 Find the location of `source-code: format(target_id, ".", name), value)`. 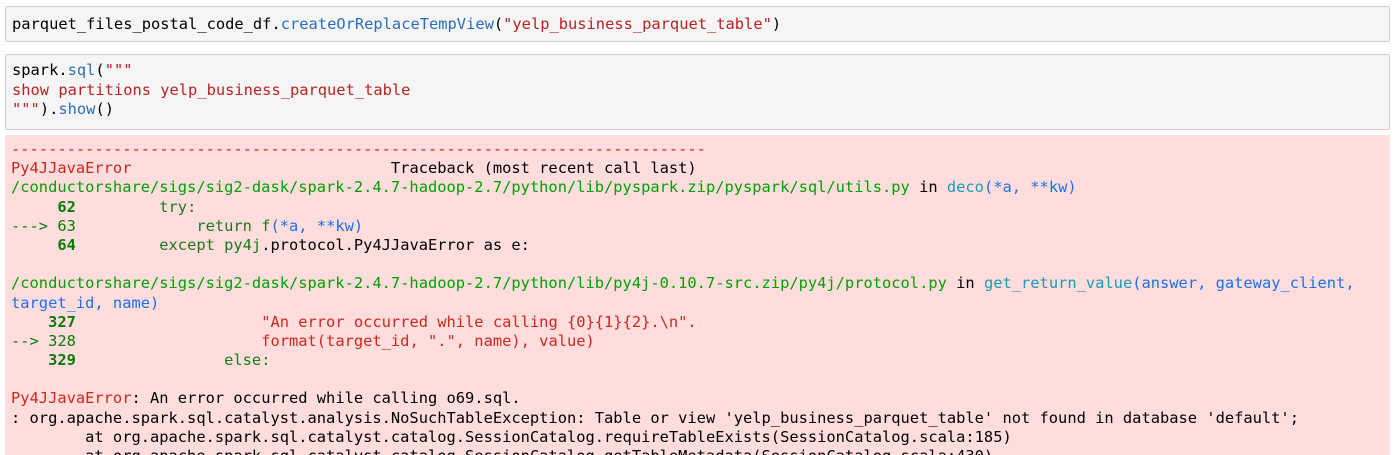

source-code: format(target_id, ".", name), value) is located at coordinates (335, 340).